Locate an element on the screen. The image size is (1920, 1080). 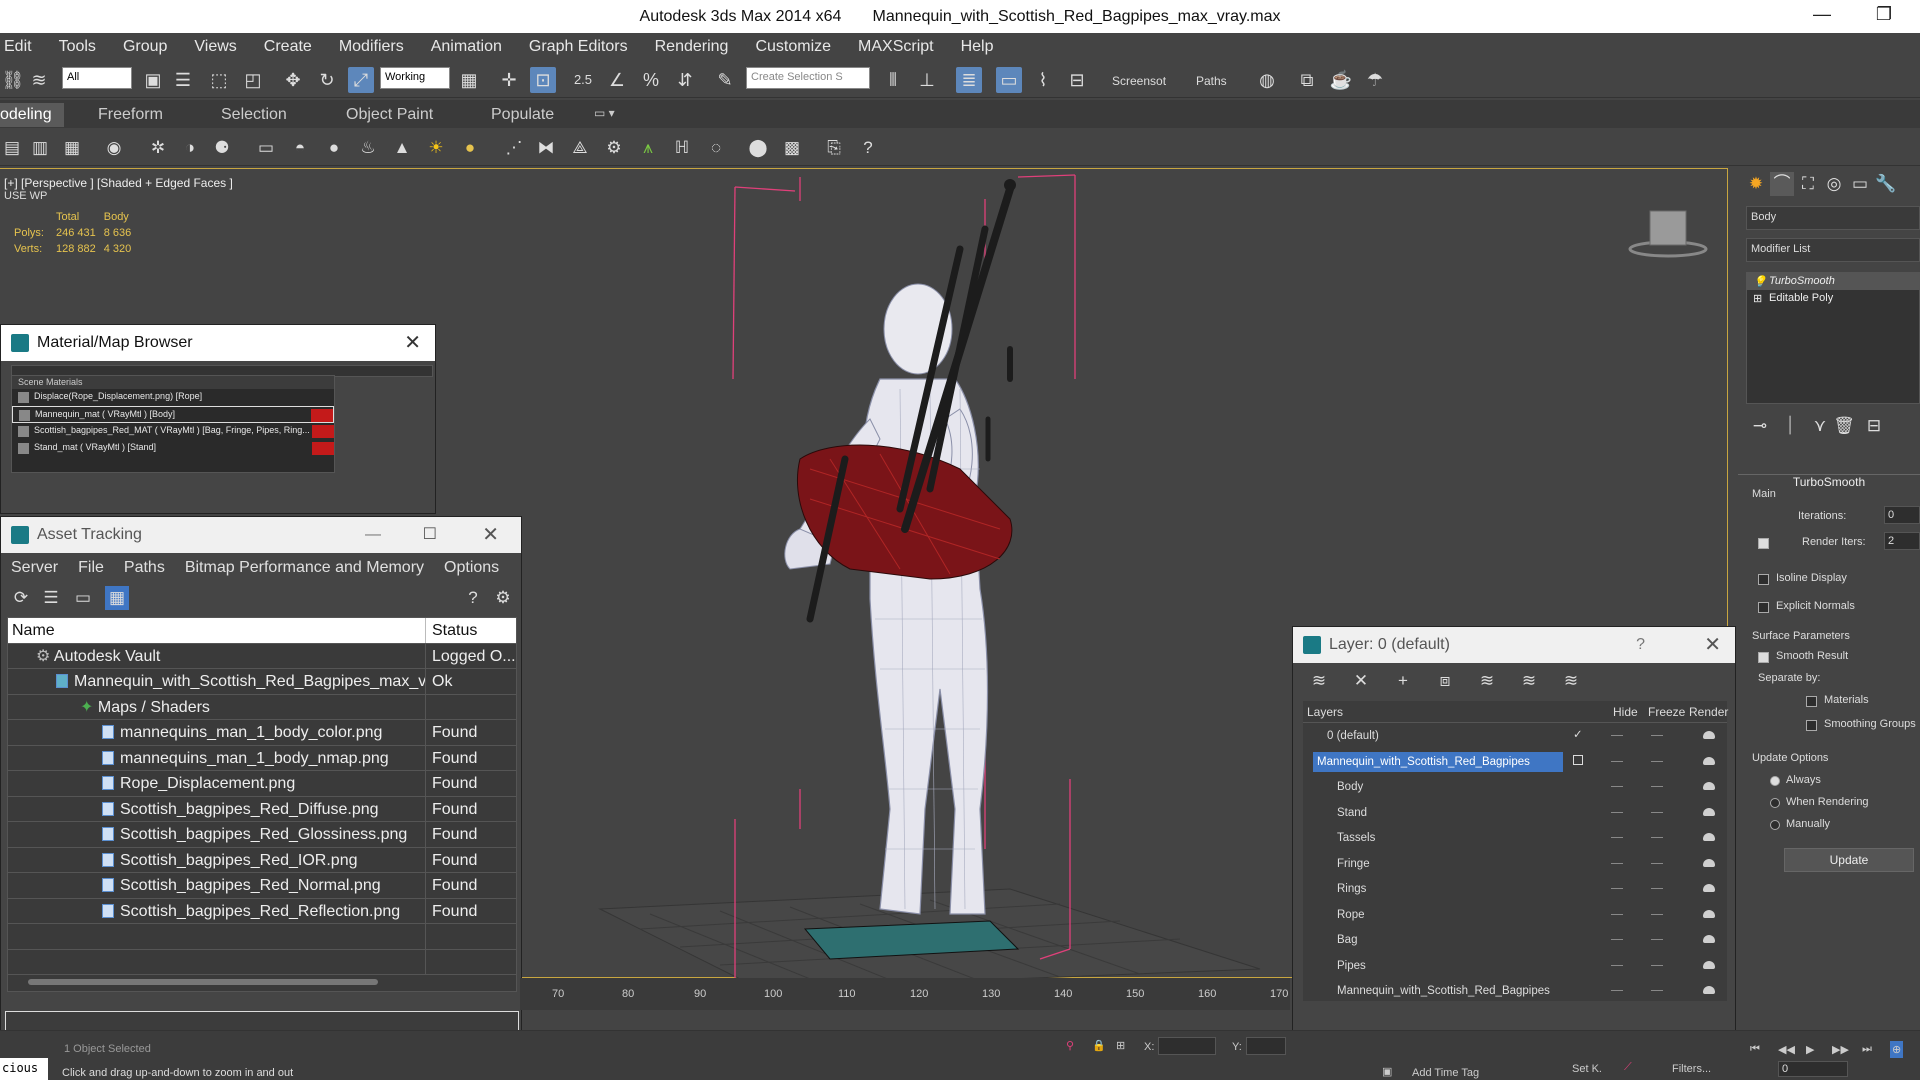
screenshot-label: Screensot is located at coordinates (1139, 81).